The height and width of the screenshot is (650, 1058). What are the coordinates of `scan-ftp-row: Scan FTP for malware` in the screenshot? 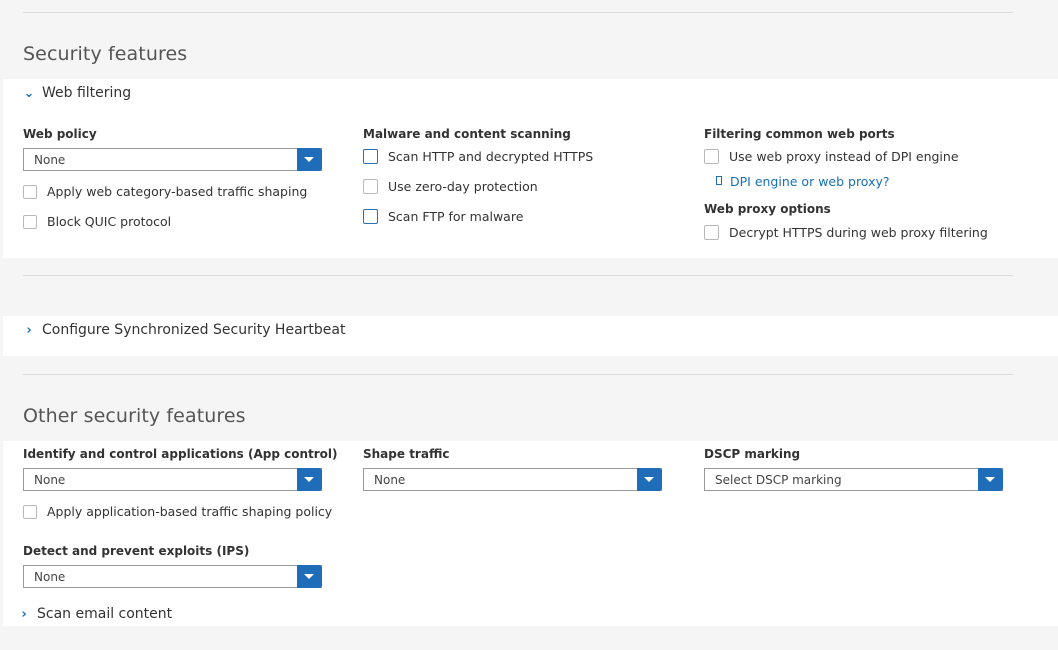 It's located at (443, 216).